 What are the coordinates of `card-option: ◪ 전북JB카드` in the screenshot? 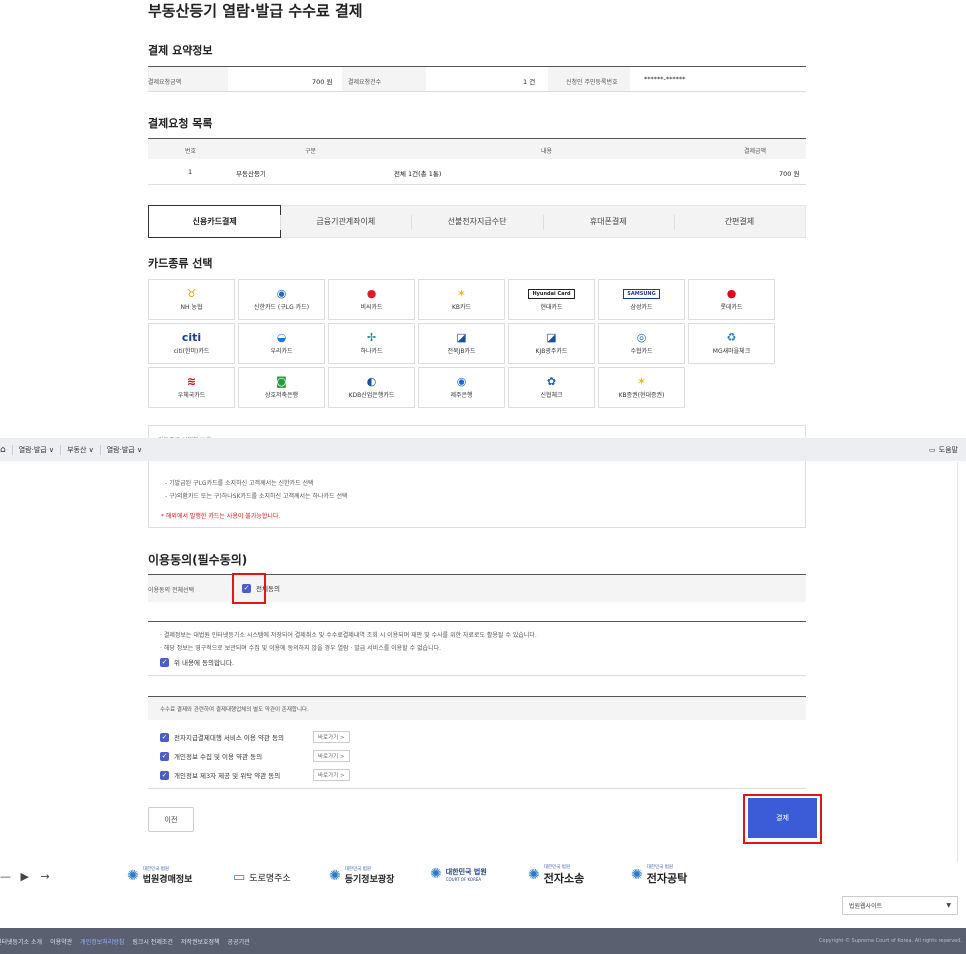 It's located at (461, 343).